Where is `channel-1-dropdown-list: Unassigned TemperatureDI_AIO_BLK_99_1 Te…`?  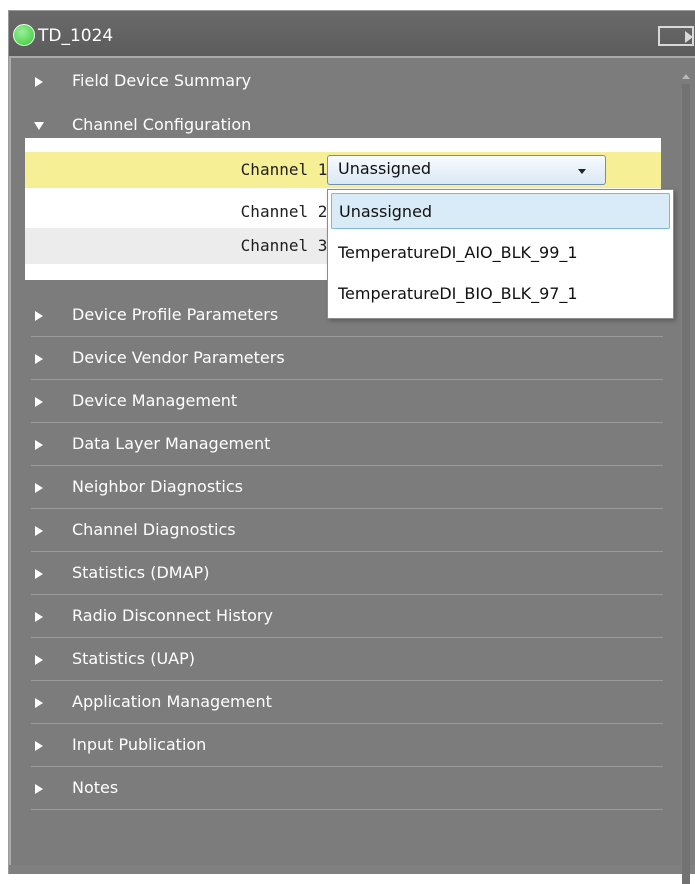 channel-1-dropdown-list: Unassigned TemperatureDI_AIO_BLK_99_1 Te… is located at coordinates (500, 254).